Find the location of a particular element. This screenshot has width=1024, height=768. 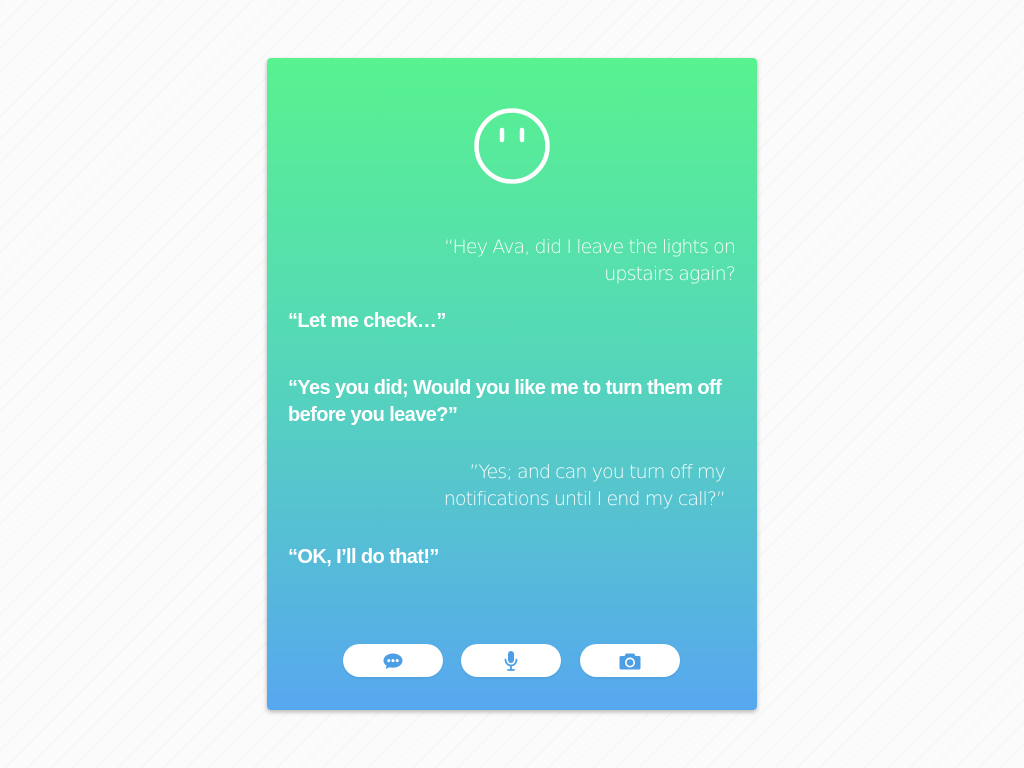

input-toolbar is located at coordinates (513, 660).